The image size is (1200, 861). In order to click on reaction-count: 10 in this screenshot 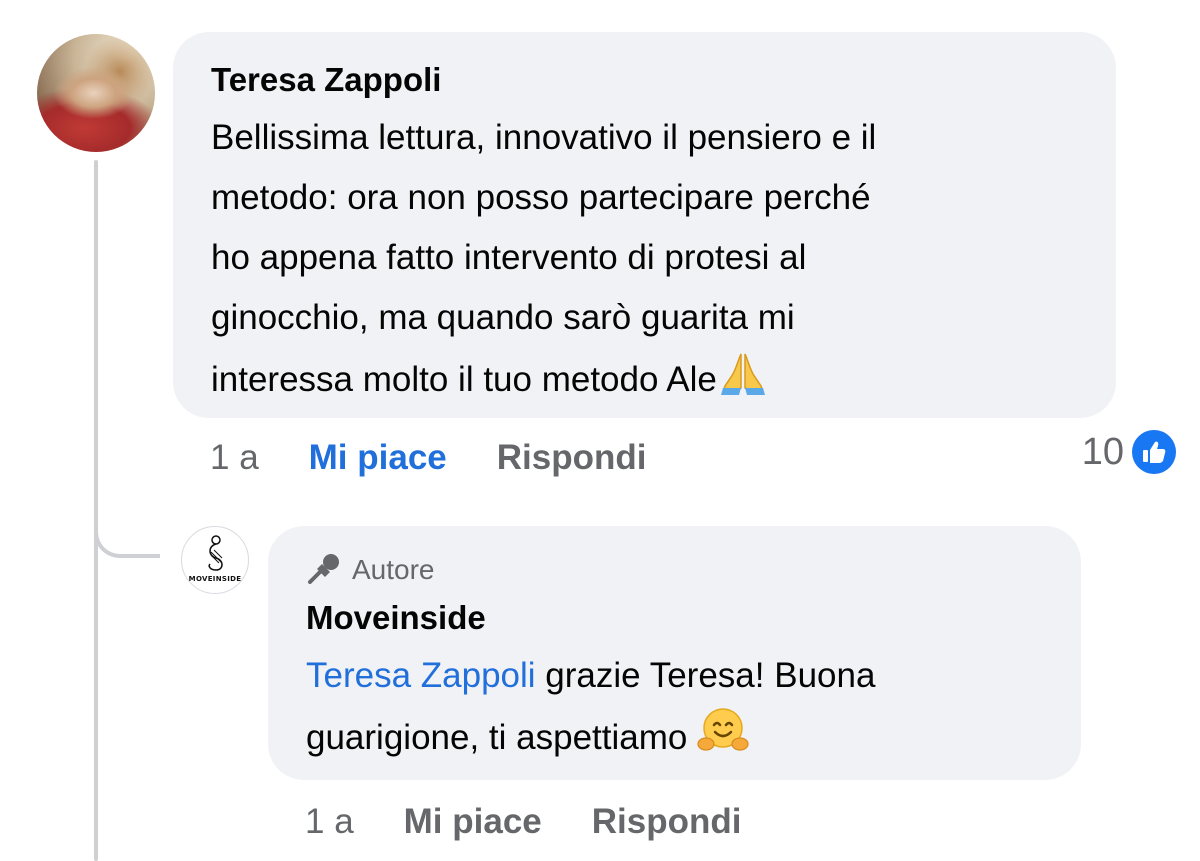, I will do `click(1102, 451)`.